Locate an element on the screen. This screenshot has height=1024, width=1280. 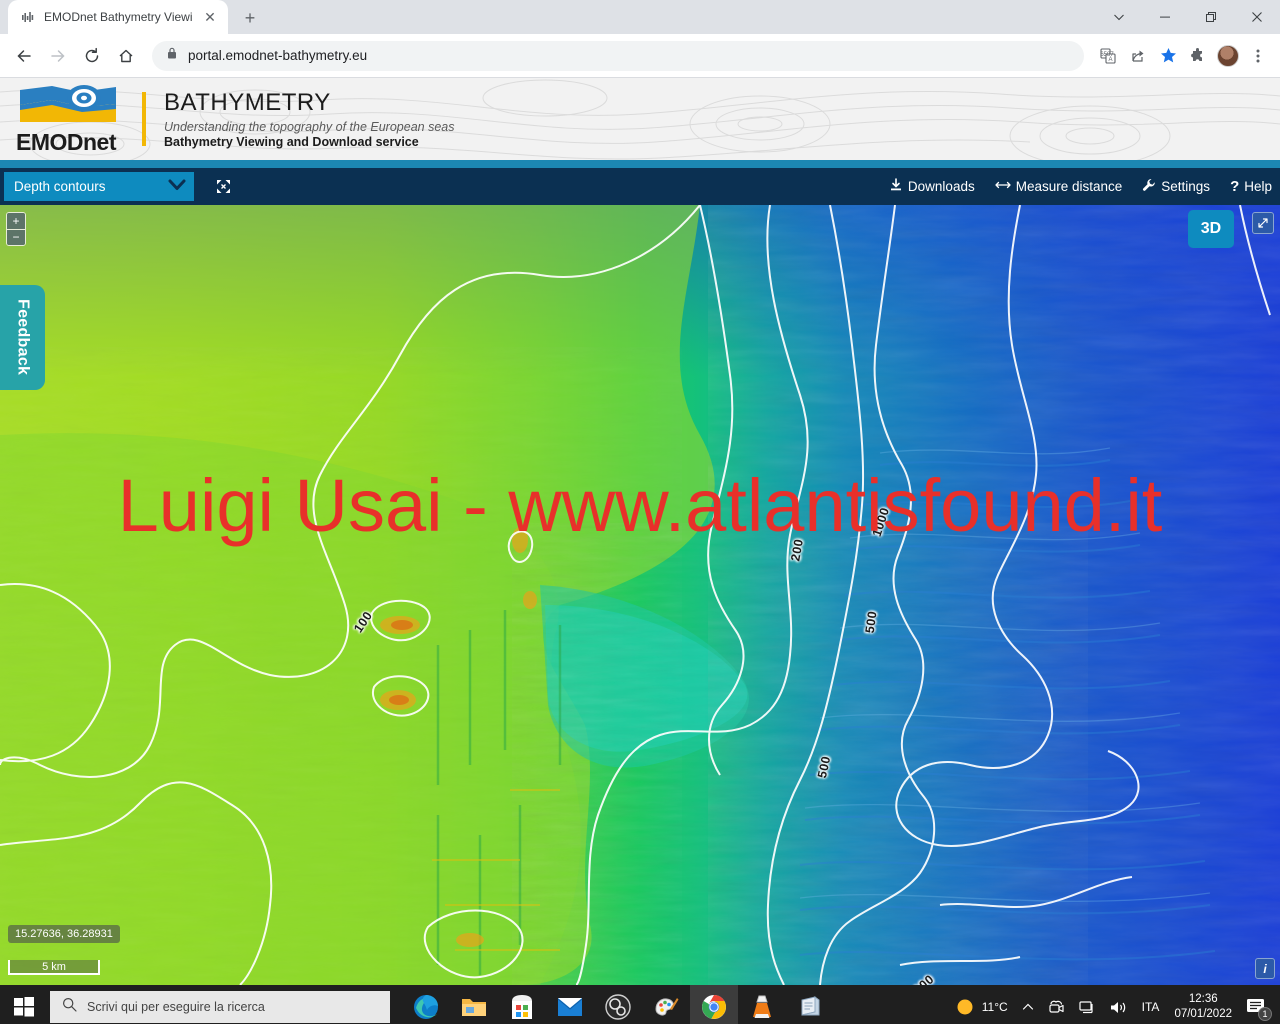
onedrive-camera-icon is located at coordinates (1056, 1004).